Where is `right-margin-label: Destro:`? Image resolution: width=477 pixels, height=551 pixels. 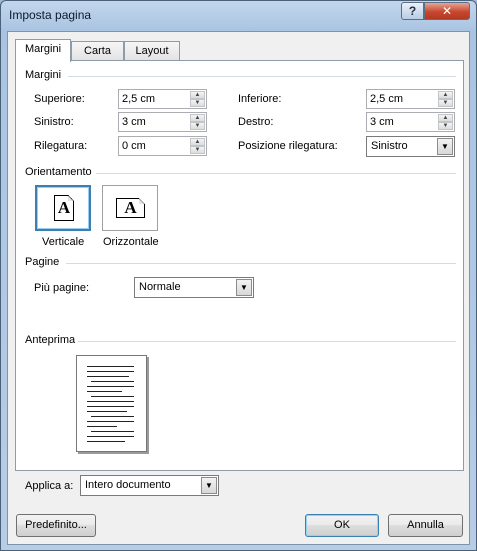 right-margin-label: Destro: is located at coordinates (256, 122).